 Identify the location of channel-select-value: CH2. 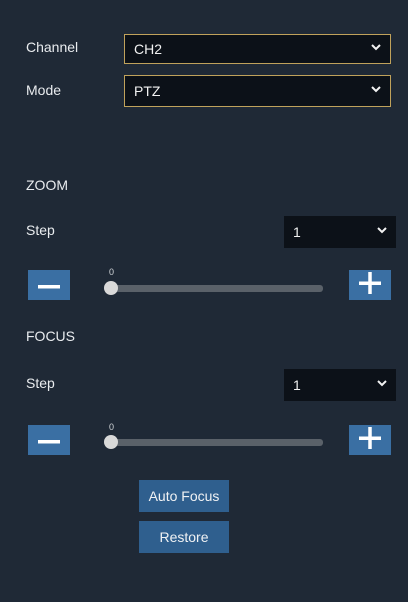
(148, 49).